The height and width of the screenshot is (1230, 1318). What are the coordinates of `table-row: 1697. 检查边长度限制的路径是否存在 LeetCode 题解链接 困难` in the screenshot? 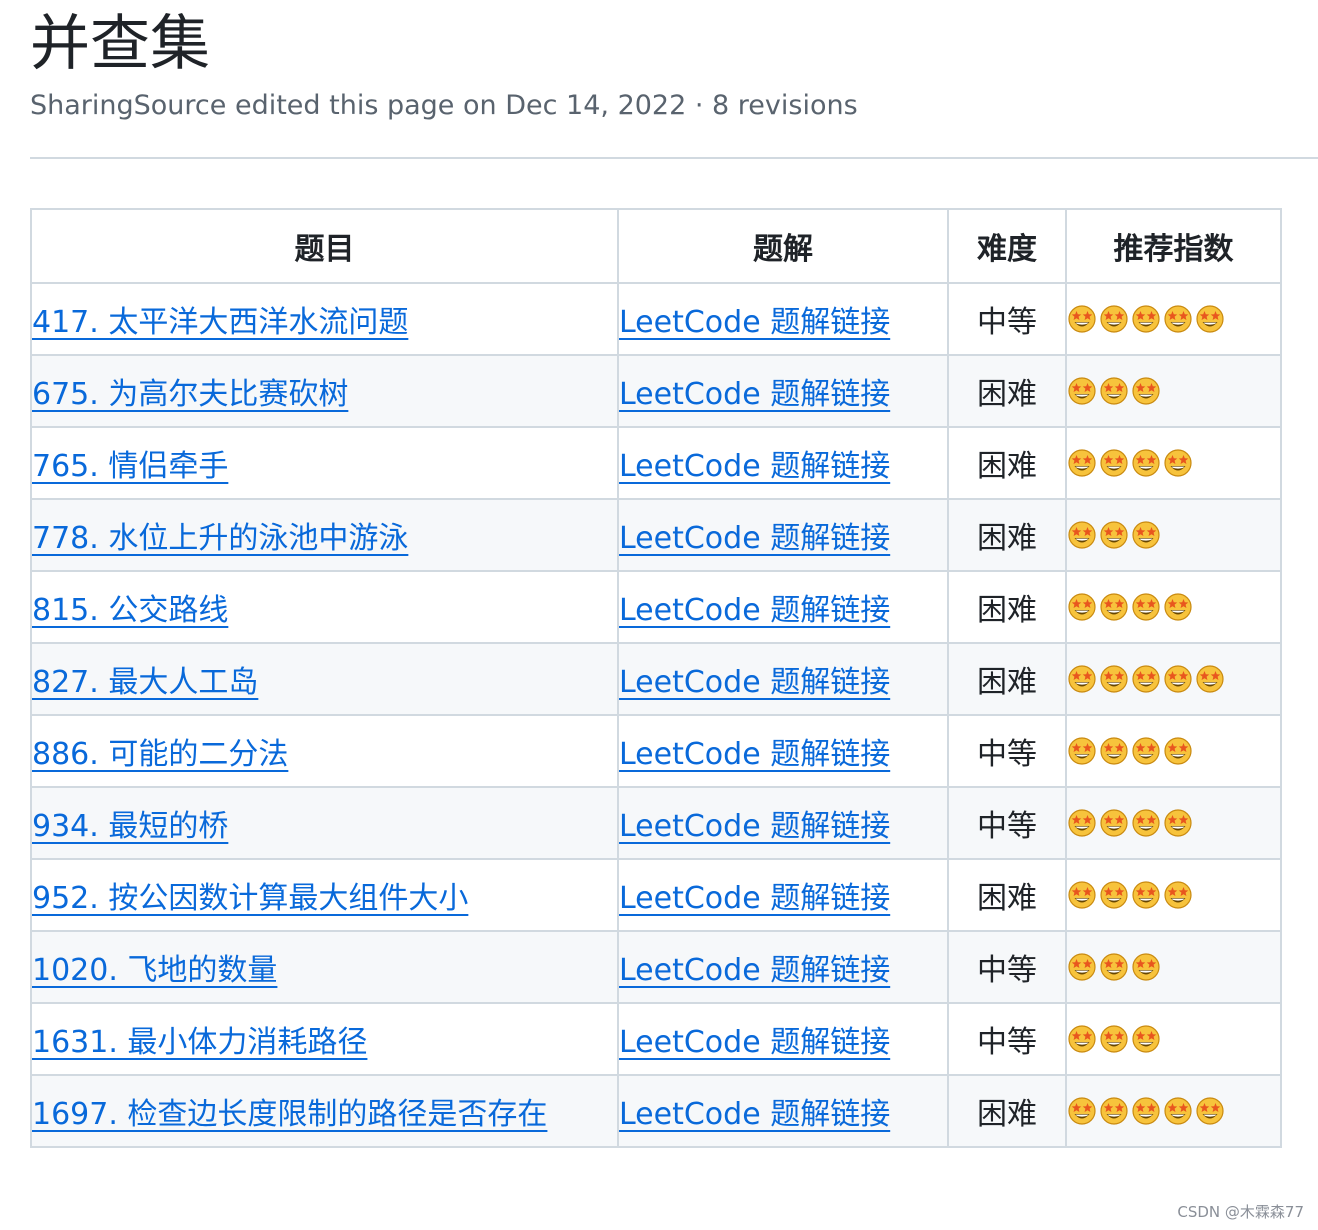 It's located at (656, 1111).